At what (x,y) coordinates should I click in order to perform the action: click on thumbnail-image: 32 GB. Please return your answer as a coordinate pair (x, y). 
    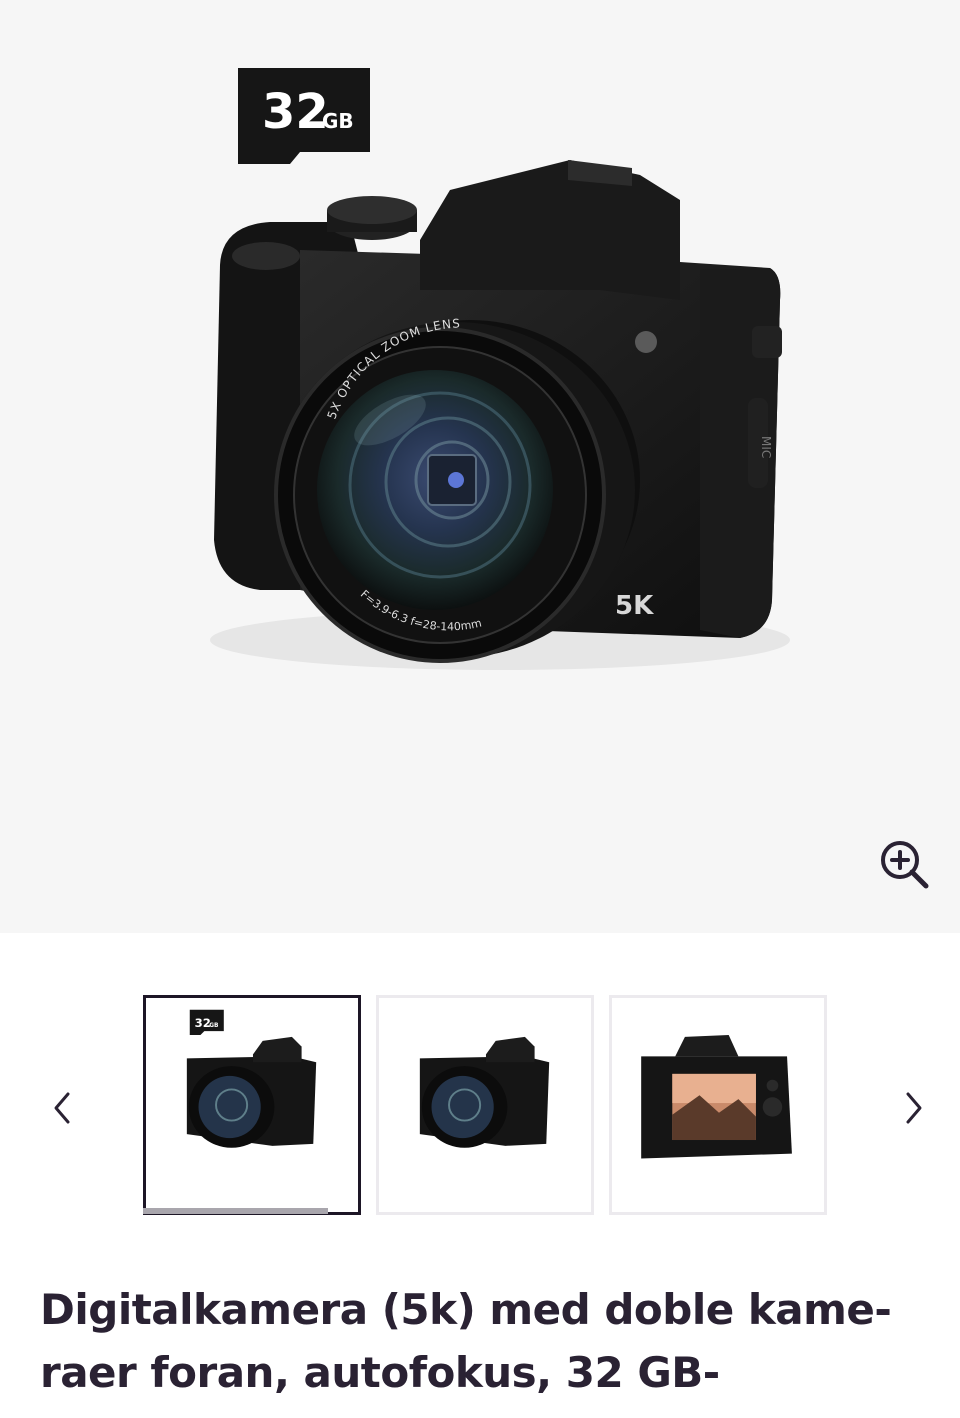
    Looking at the image, I should click on (251, 1078).